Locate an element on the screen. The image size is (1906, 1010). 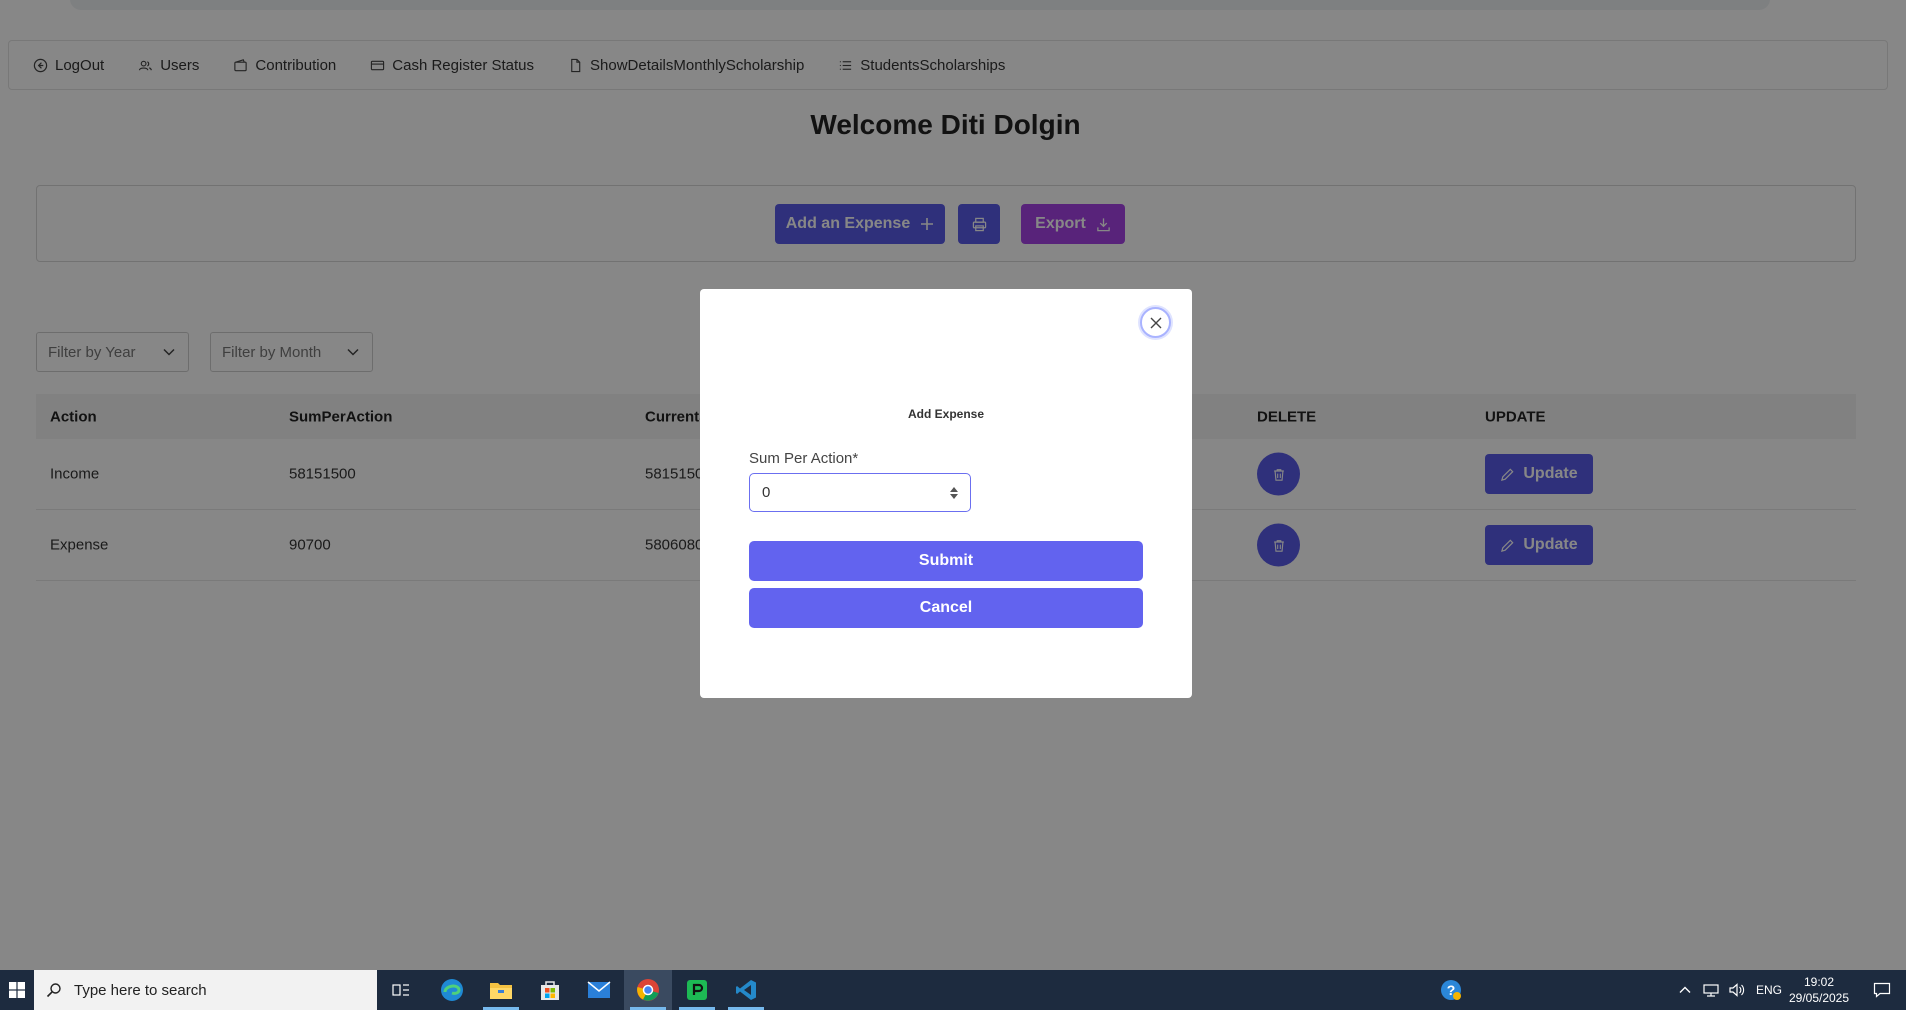
taskbar-store is located at coordinates (550, 990).